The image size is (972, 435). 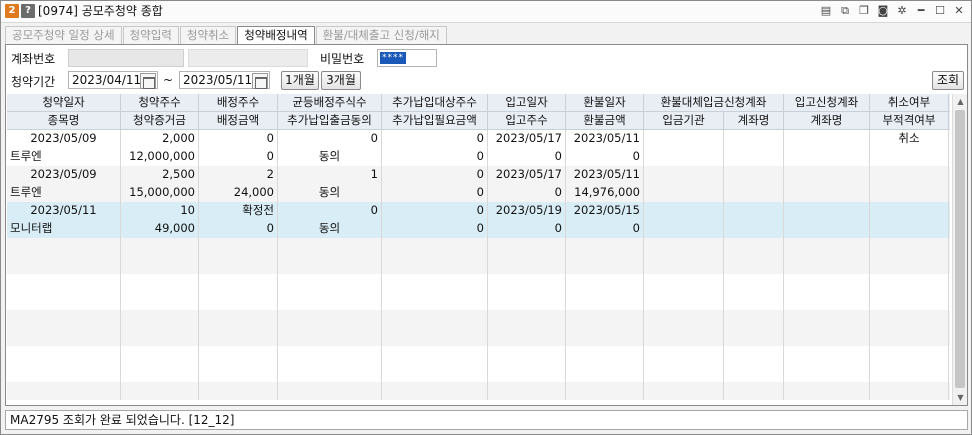 I want to click on col-header: 추가납입대상주수, so click(x=435, y=103).